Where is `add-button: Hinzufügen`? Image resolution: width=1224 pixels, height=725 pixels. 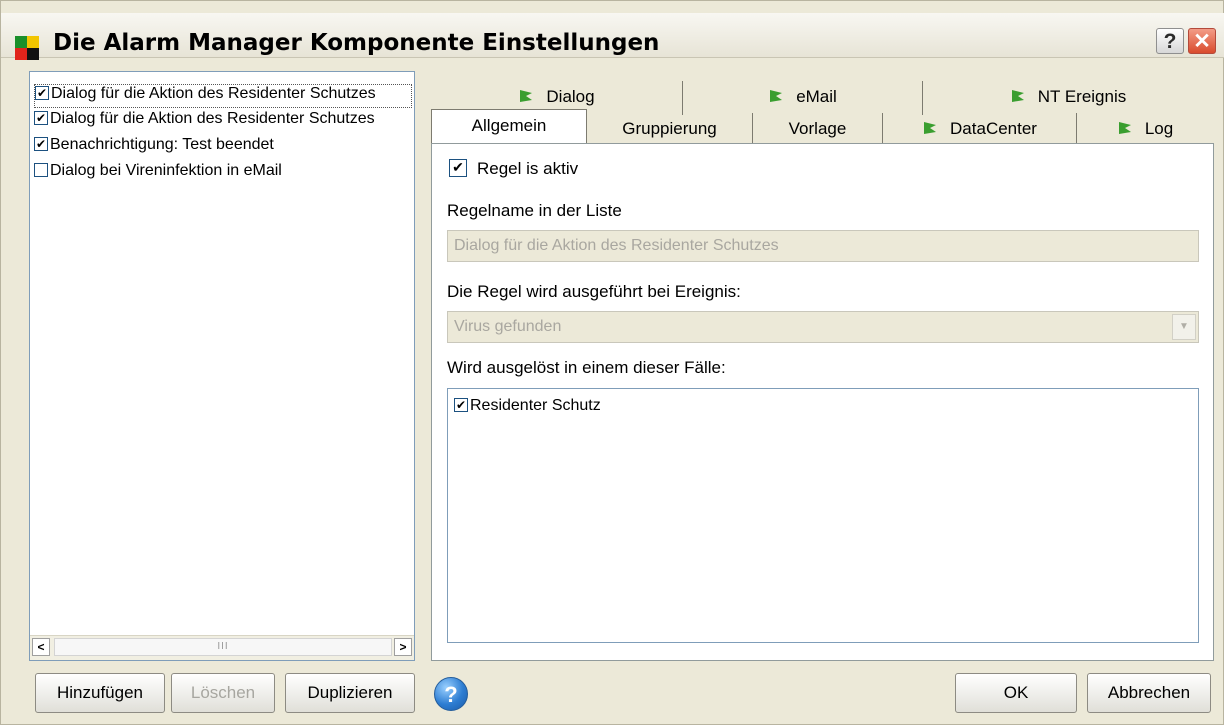
add-button: Hinzufügen is located at coordinates (100, 693).